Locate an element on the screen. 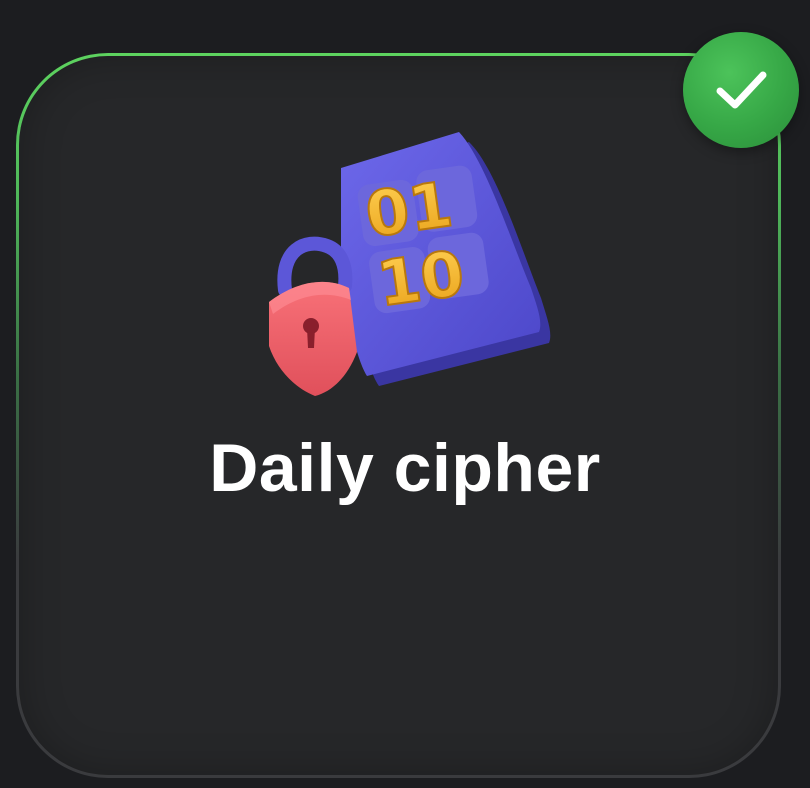 This screenshot has width=810, height=788. digits-bottom: 10 is located at coordinates (421, 278).